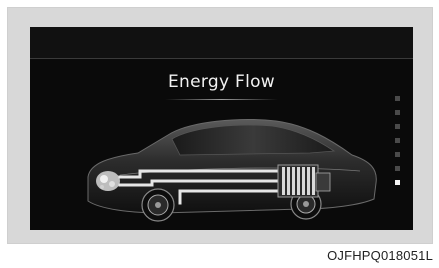  What do you see at coordinates (221, 82) in the screenshot?
I see `page-title: Energy Flow` at bounding box center [221, 82].